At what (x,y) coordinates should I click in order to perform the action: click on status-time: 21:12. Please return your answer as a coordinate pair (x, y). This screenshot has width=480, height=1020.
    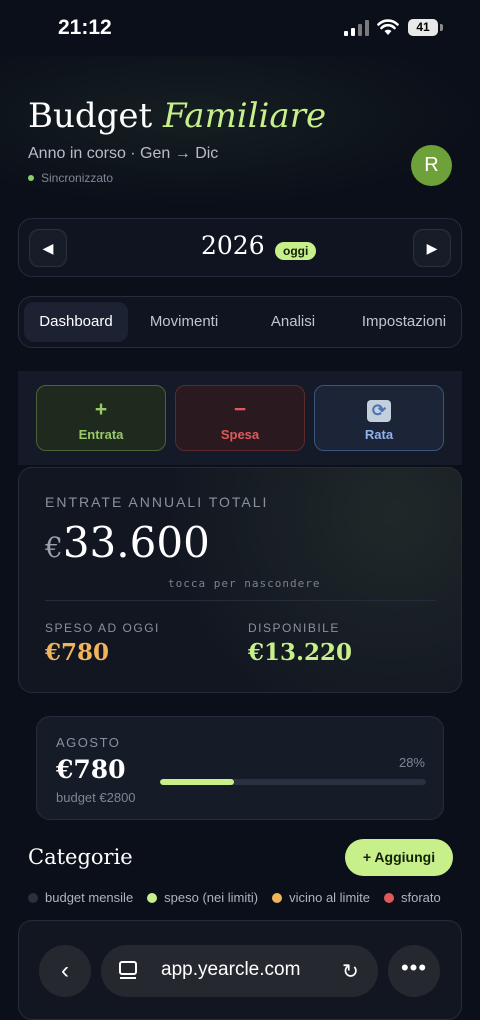
    Looking at the image, I should click on (85, 27).